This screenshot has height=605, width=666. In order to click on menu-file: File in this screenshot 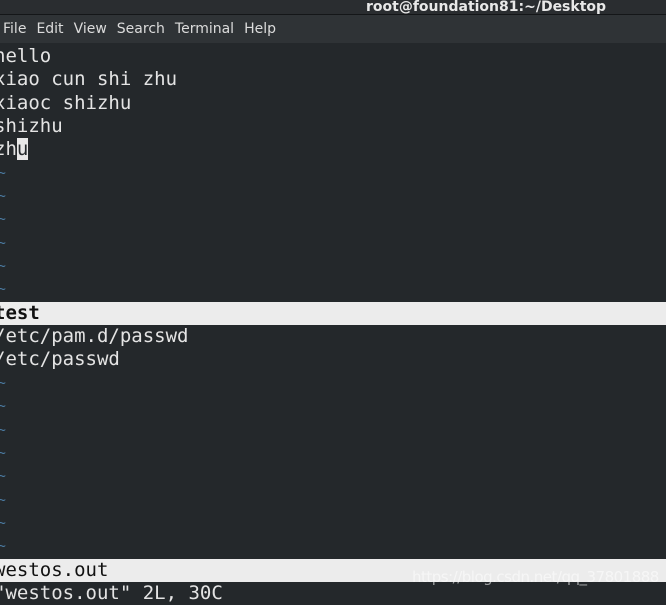, I will do `click(17, 29)`.